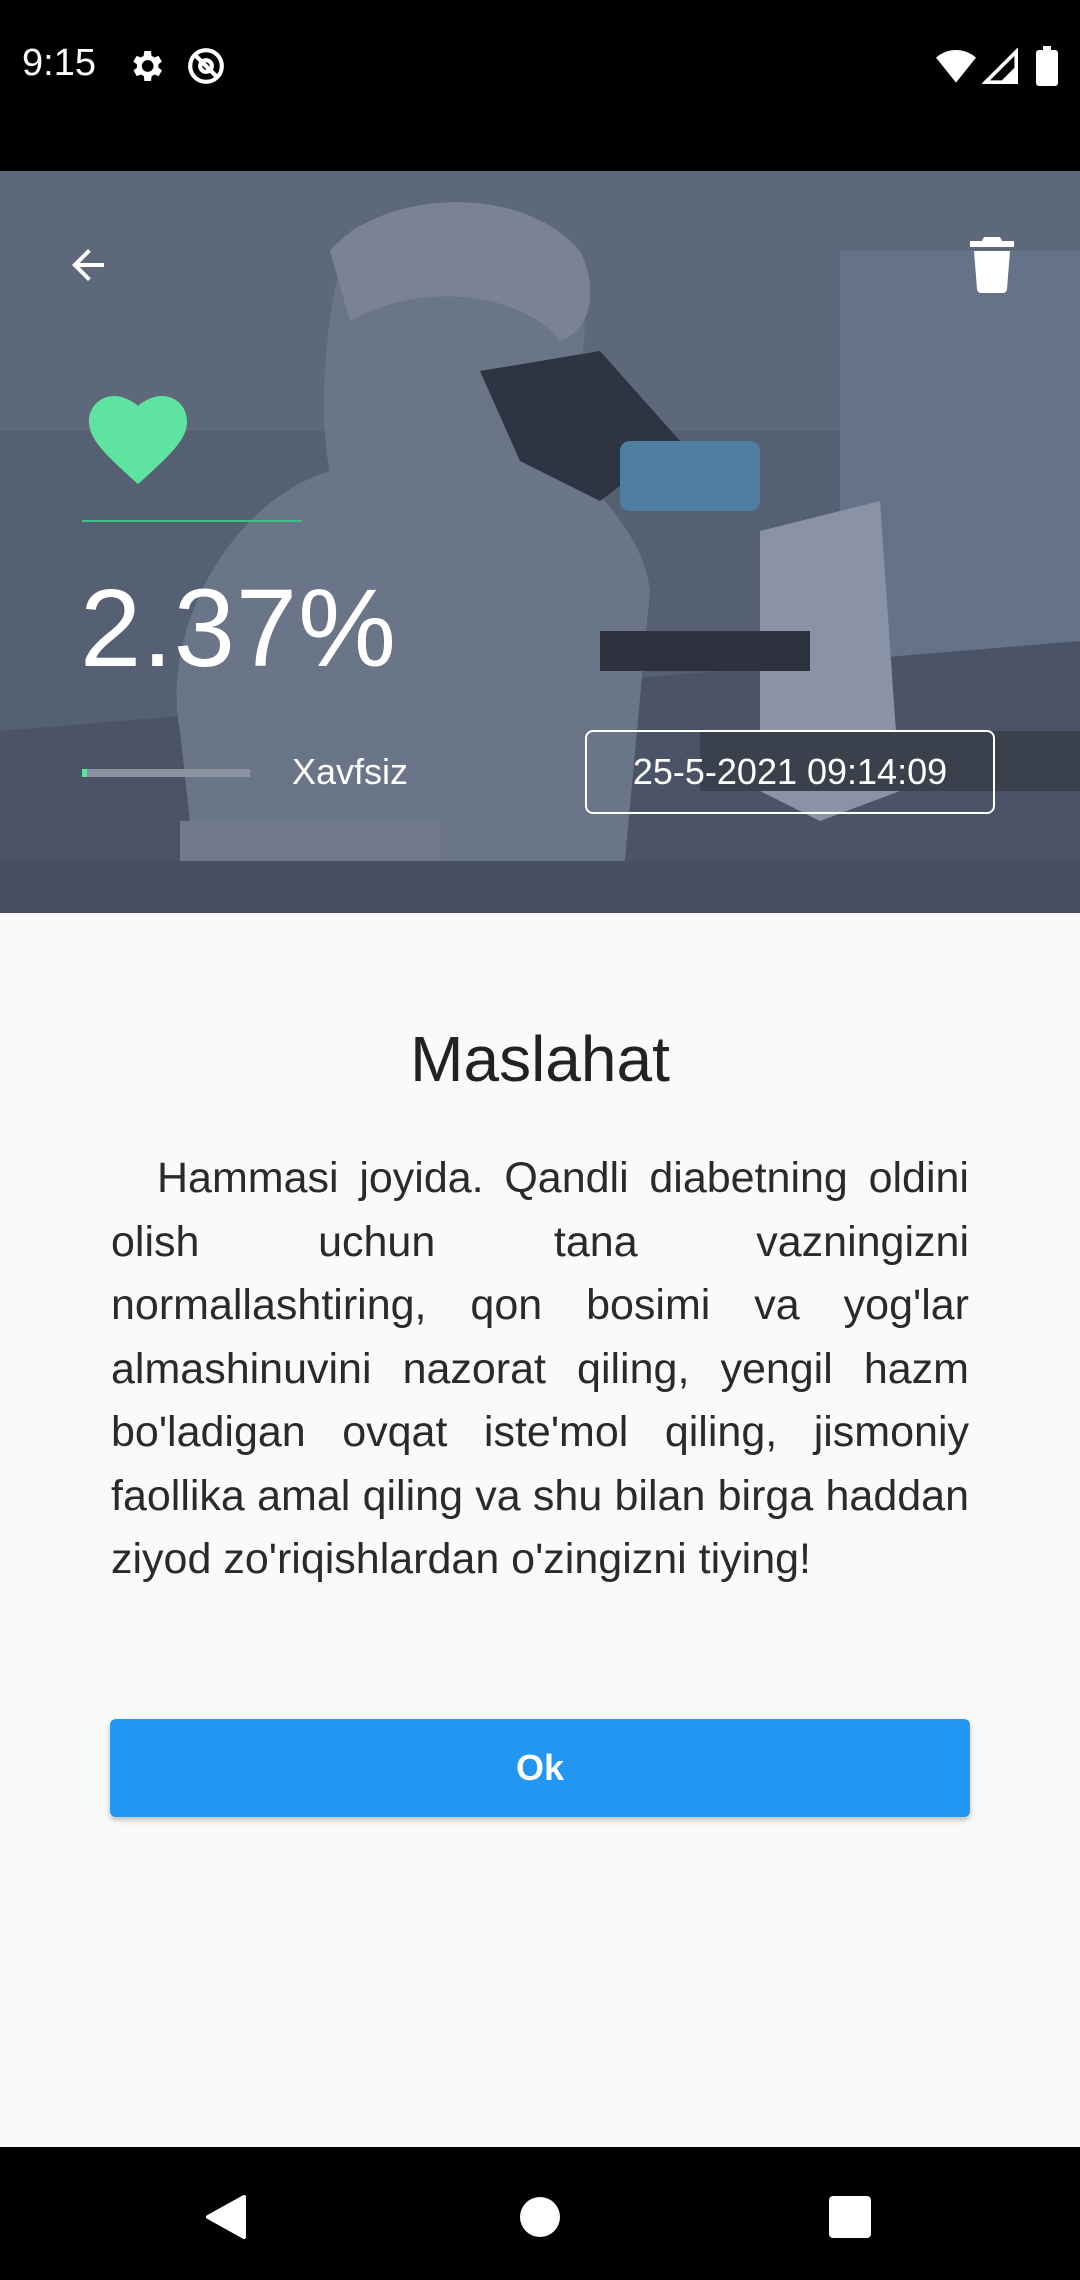 This screenshot has height=2280, width=1080. I want to click on signal-icon, so click(999, 68).